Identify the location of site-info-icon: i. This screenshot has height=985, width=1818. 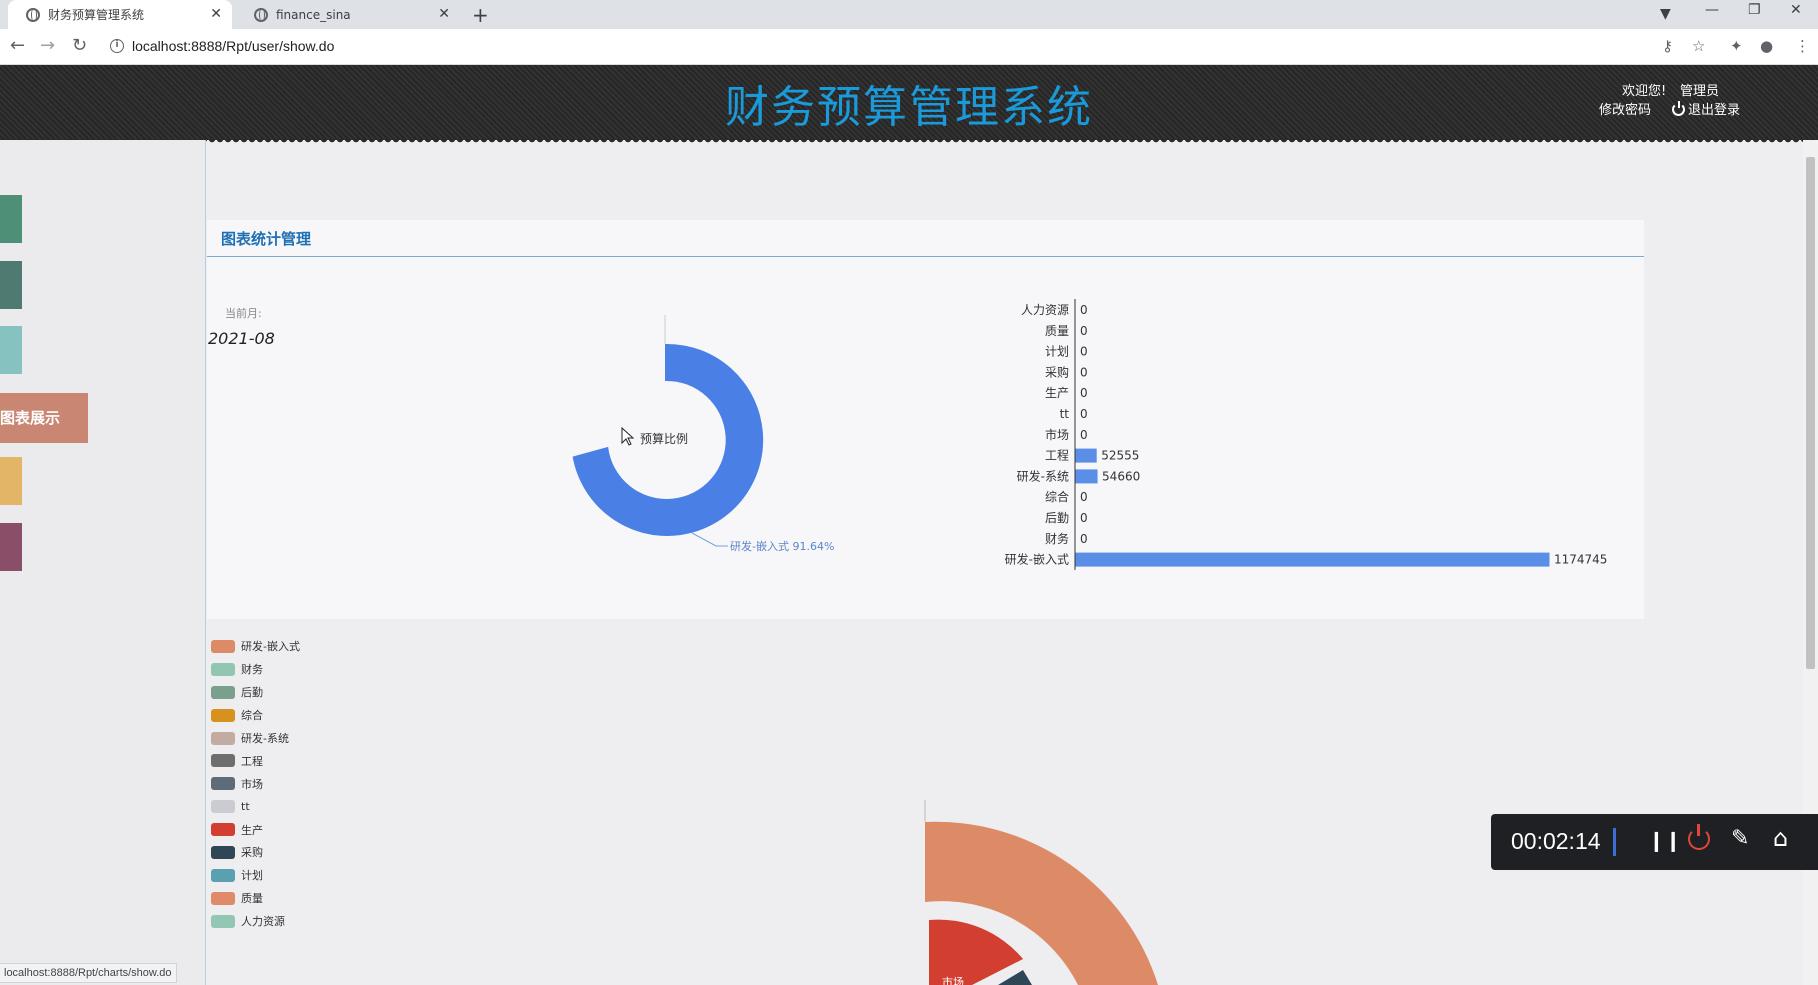
(117, 46).